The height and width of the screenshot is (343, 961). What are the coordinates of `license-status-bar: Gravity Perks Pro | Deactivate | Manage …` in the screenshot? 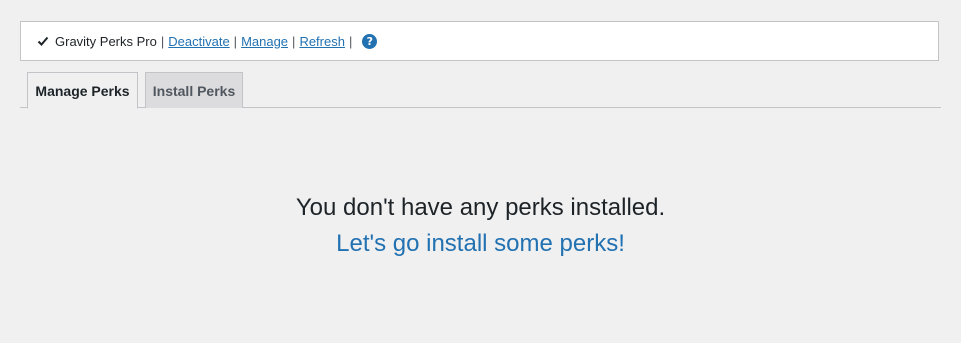 It's located at (479, 41).